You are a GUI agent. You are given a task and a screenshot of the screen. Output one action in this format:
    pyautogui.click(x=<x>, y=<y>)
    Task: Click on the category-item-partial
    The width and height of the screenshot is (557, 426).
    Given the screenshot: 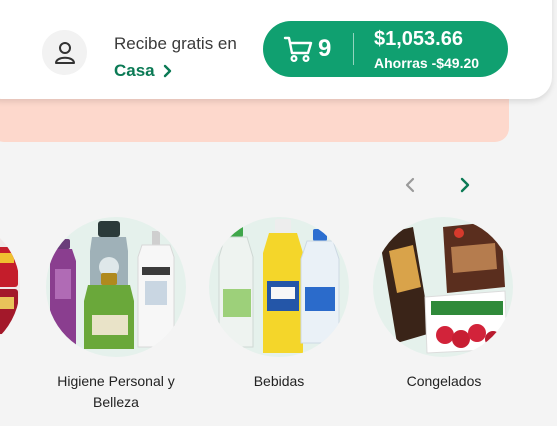 What is the action you would take?
    pyautogui.click(x=10, y=287)
    